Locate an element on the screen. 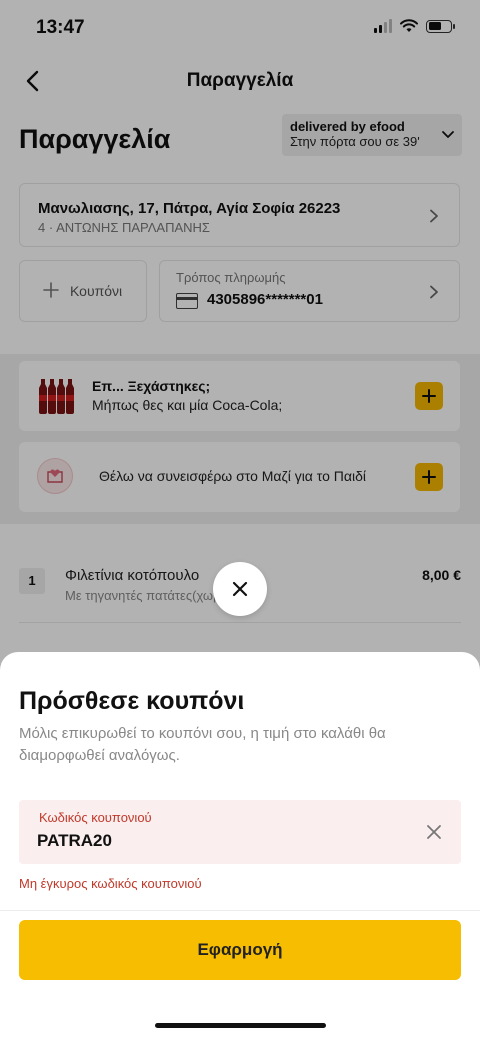  clear-input-icon is located at coordinates (434, 832).